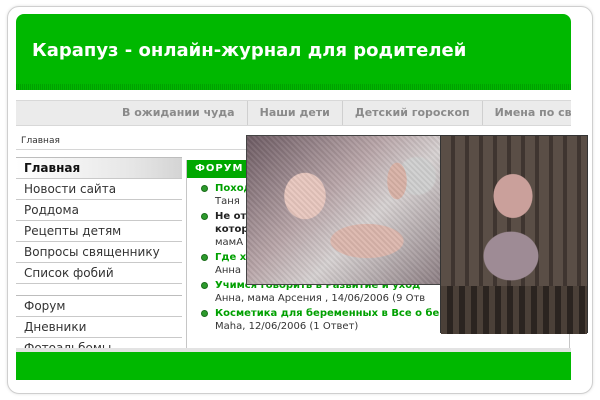 The width and height of the screenshot is (600, 400). Describe the element at coordinates (99, 231) in the screenshot. I see `sidebar-item-recipes: Рецепты детям` at that location.